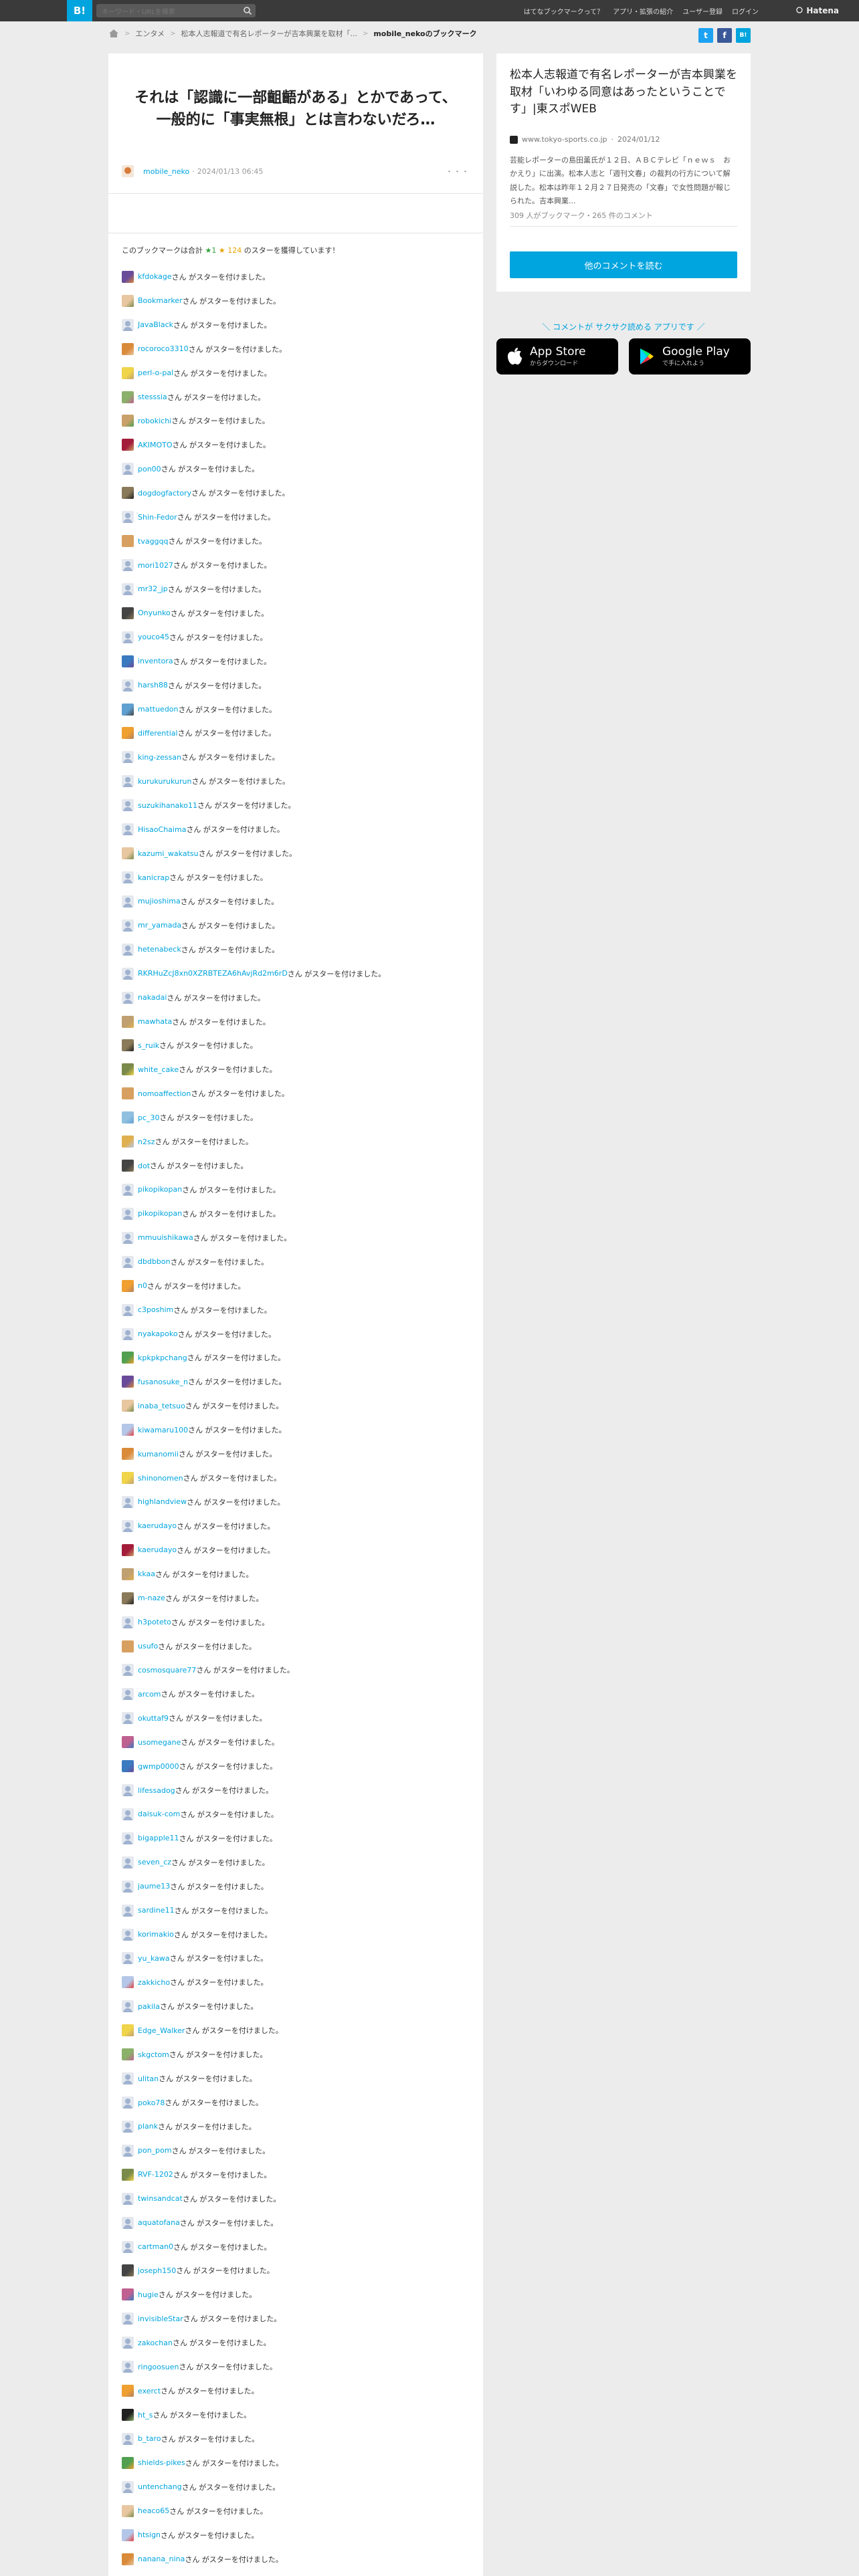 The height and width of the screenshot is (2576, 859). I want to click on star-username: daisuk-com, so click(159, 1814).